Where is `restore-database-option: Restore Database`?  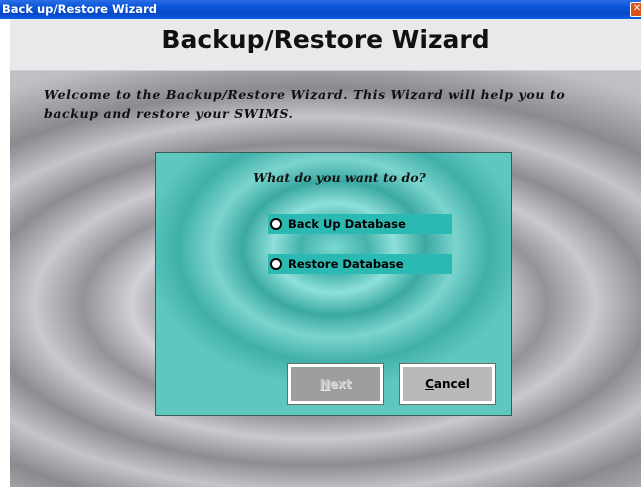 restore-database-option: Restore Database is located at coordinates (360, 264).